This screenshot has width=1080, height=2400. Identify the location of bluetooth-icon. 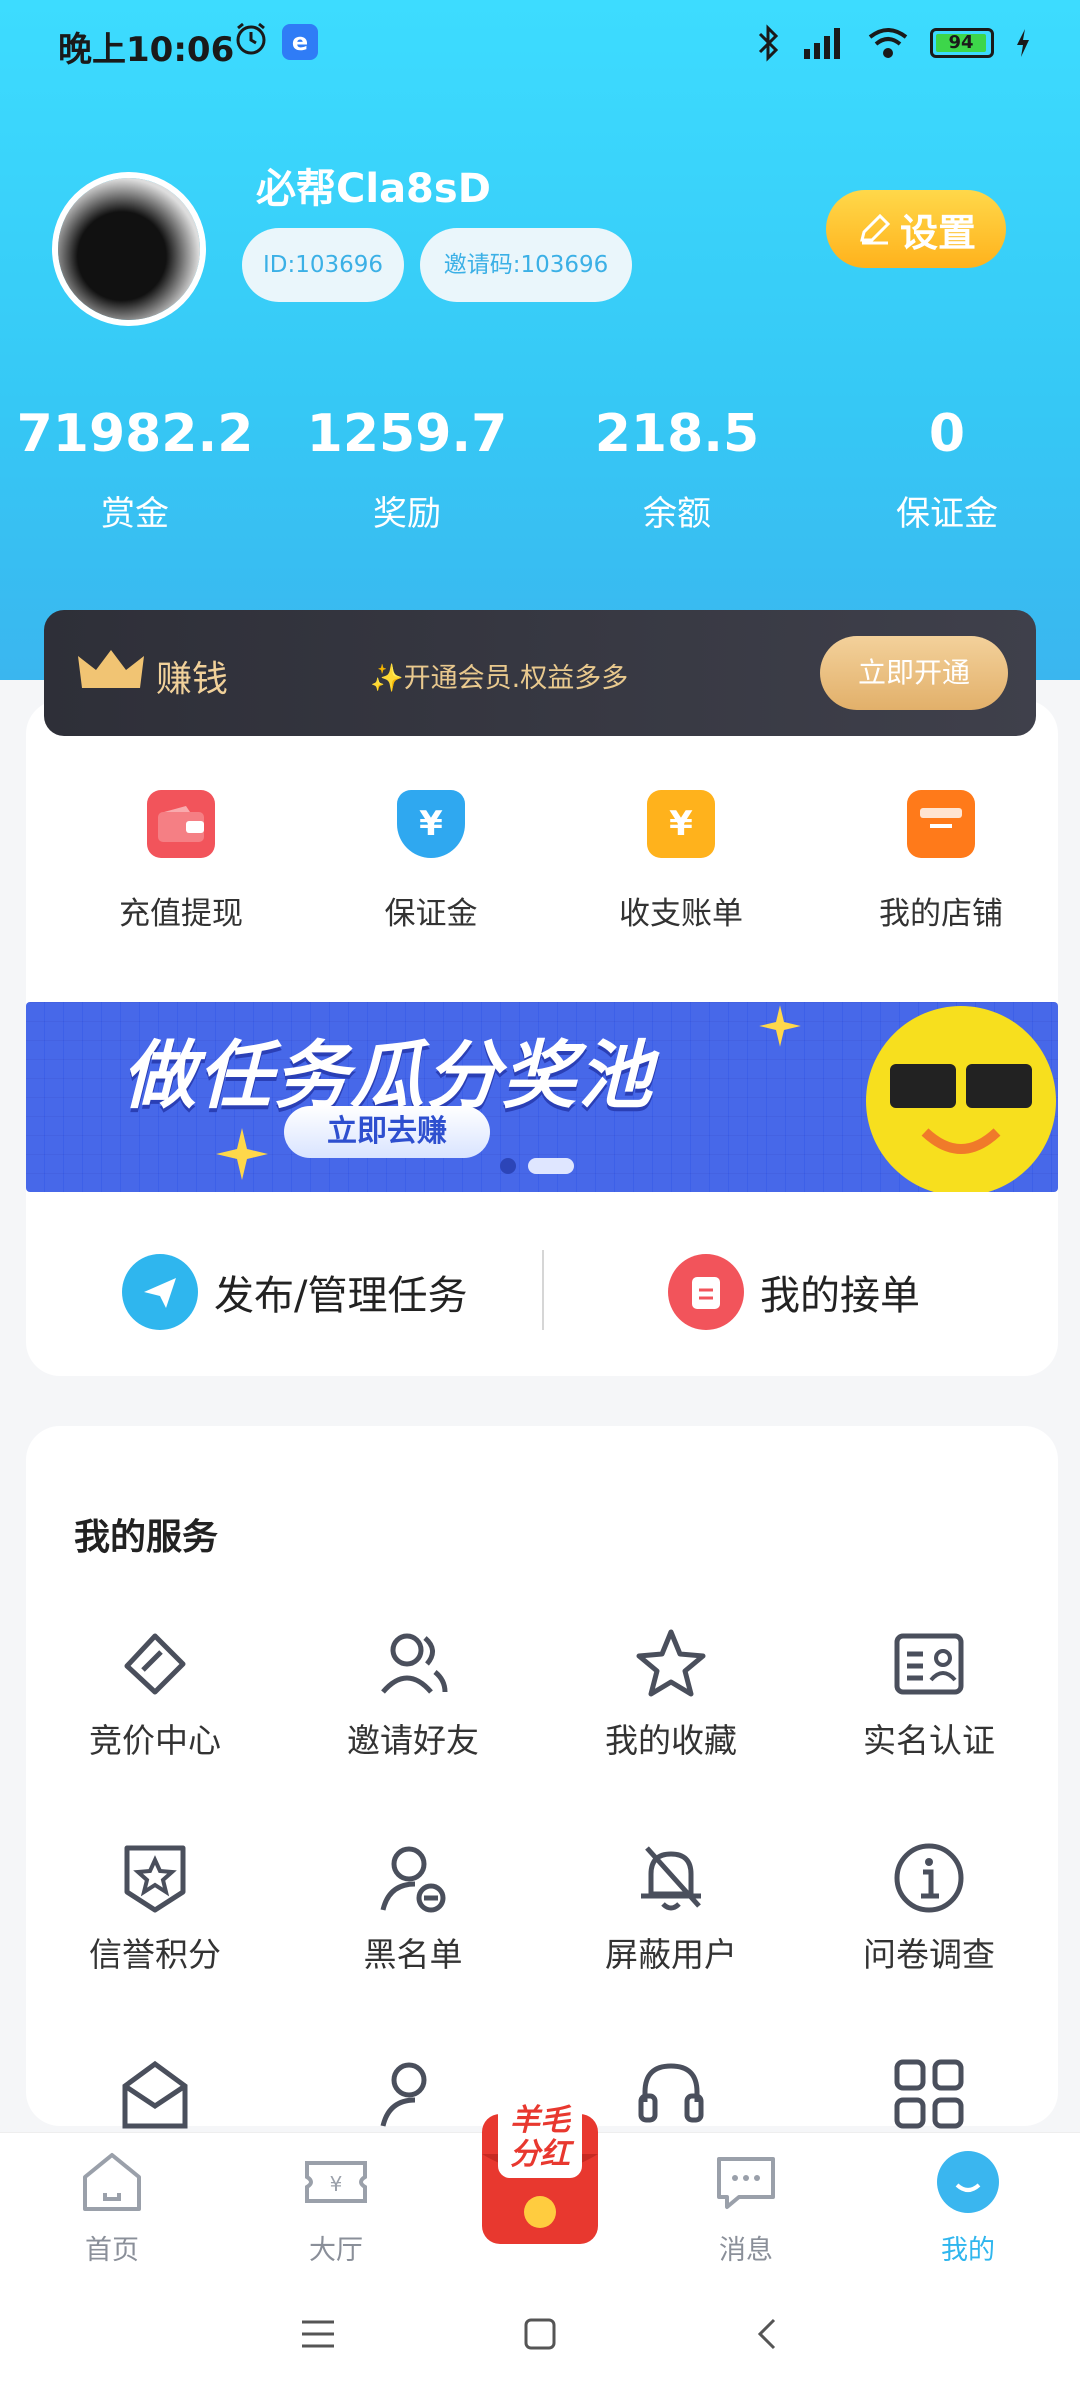
(768, 43).